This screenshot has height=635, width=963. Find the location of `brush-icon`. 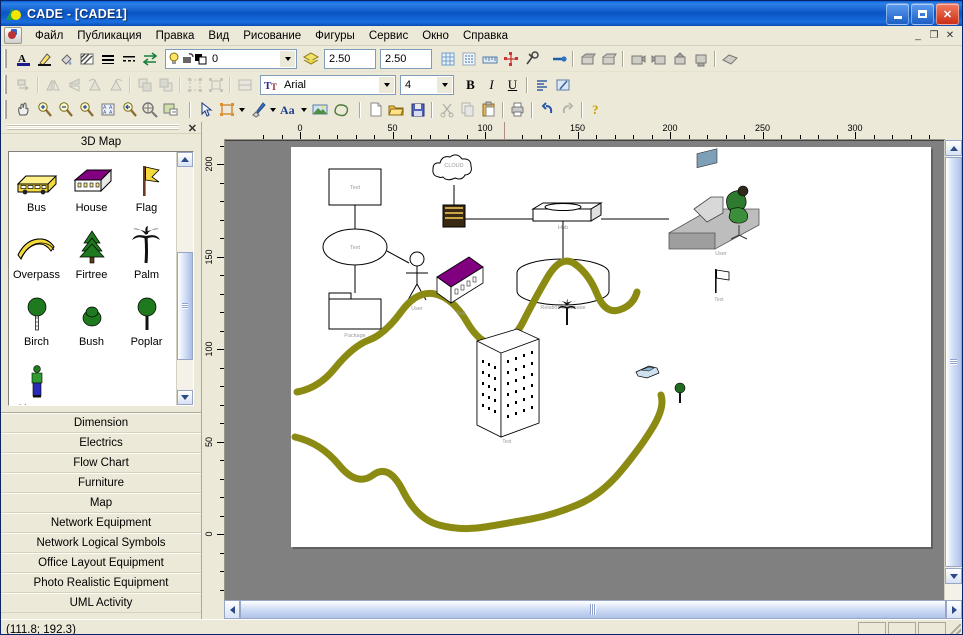

brush-icon is located at coordinates (257, 110).